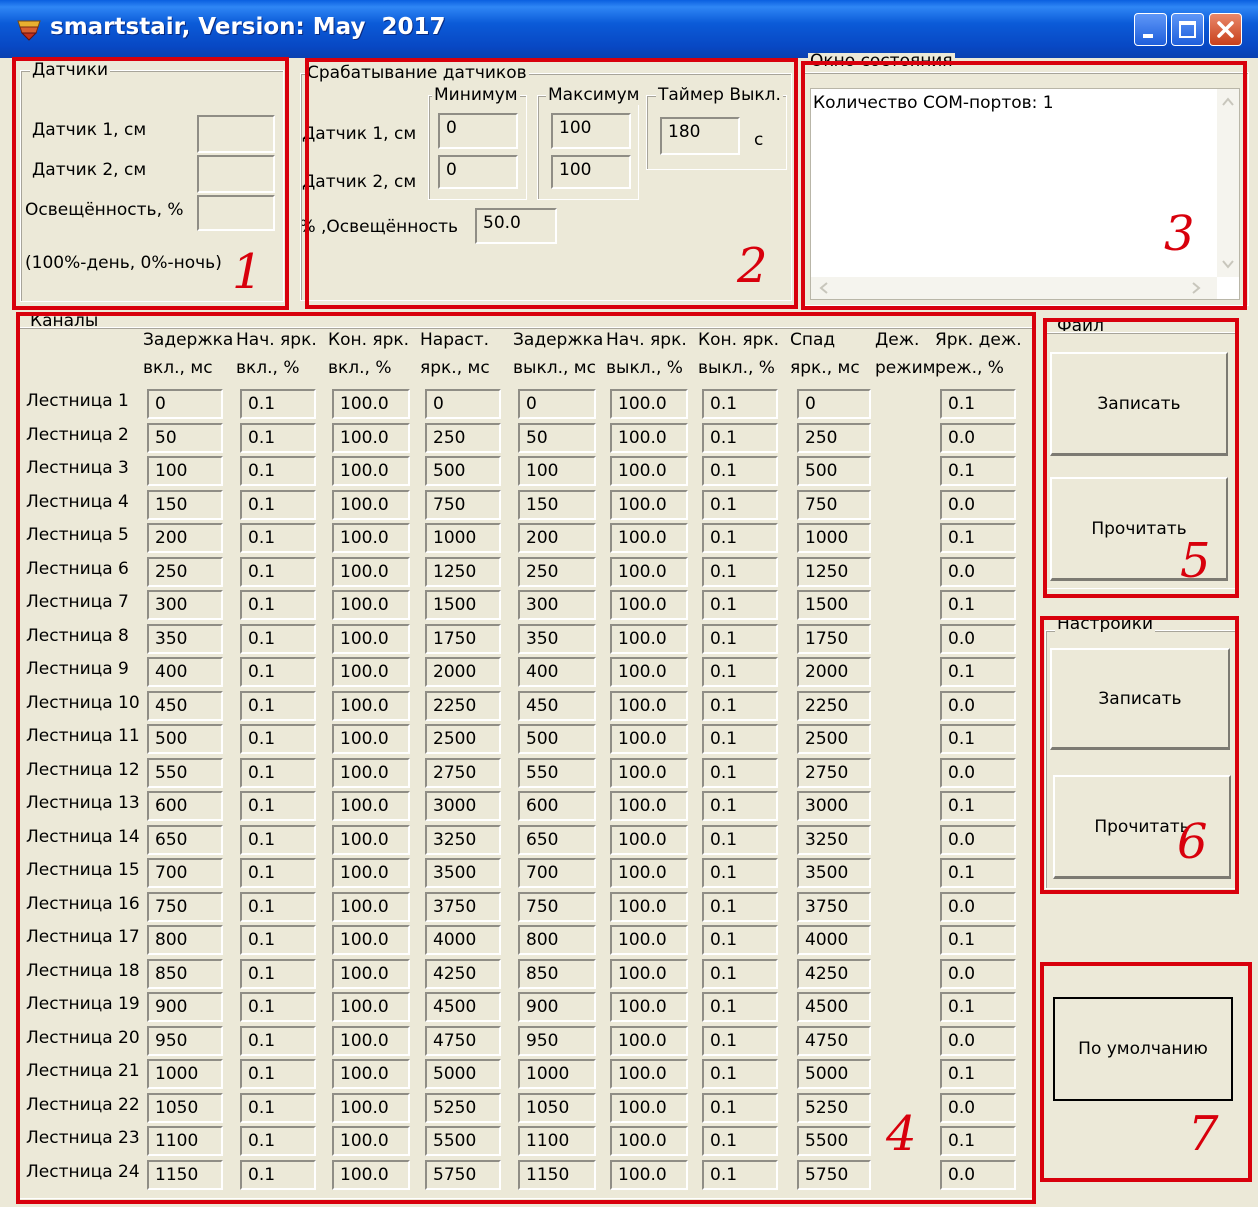 The height and width of the screenshot is (1207, 1258). What do you see at coordinates (185, 471) in the screenshot?
I see `channel-cell: 100` at bounding box center [185, 471].